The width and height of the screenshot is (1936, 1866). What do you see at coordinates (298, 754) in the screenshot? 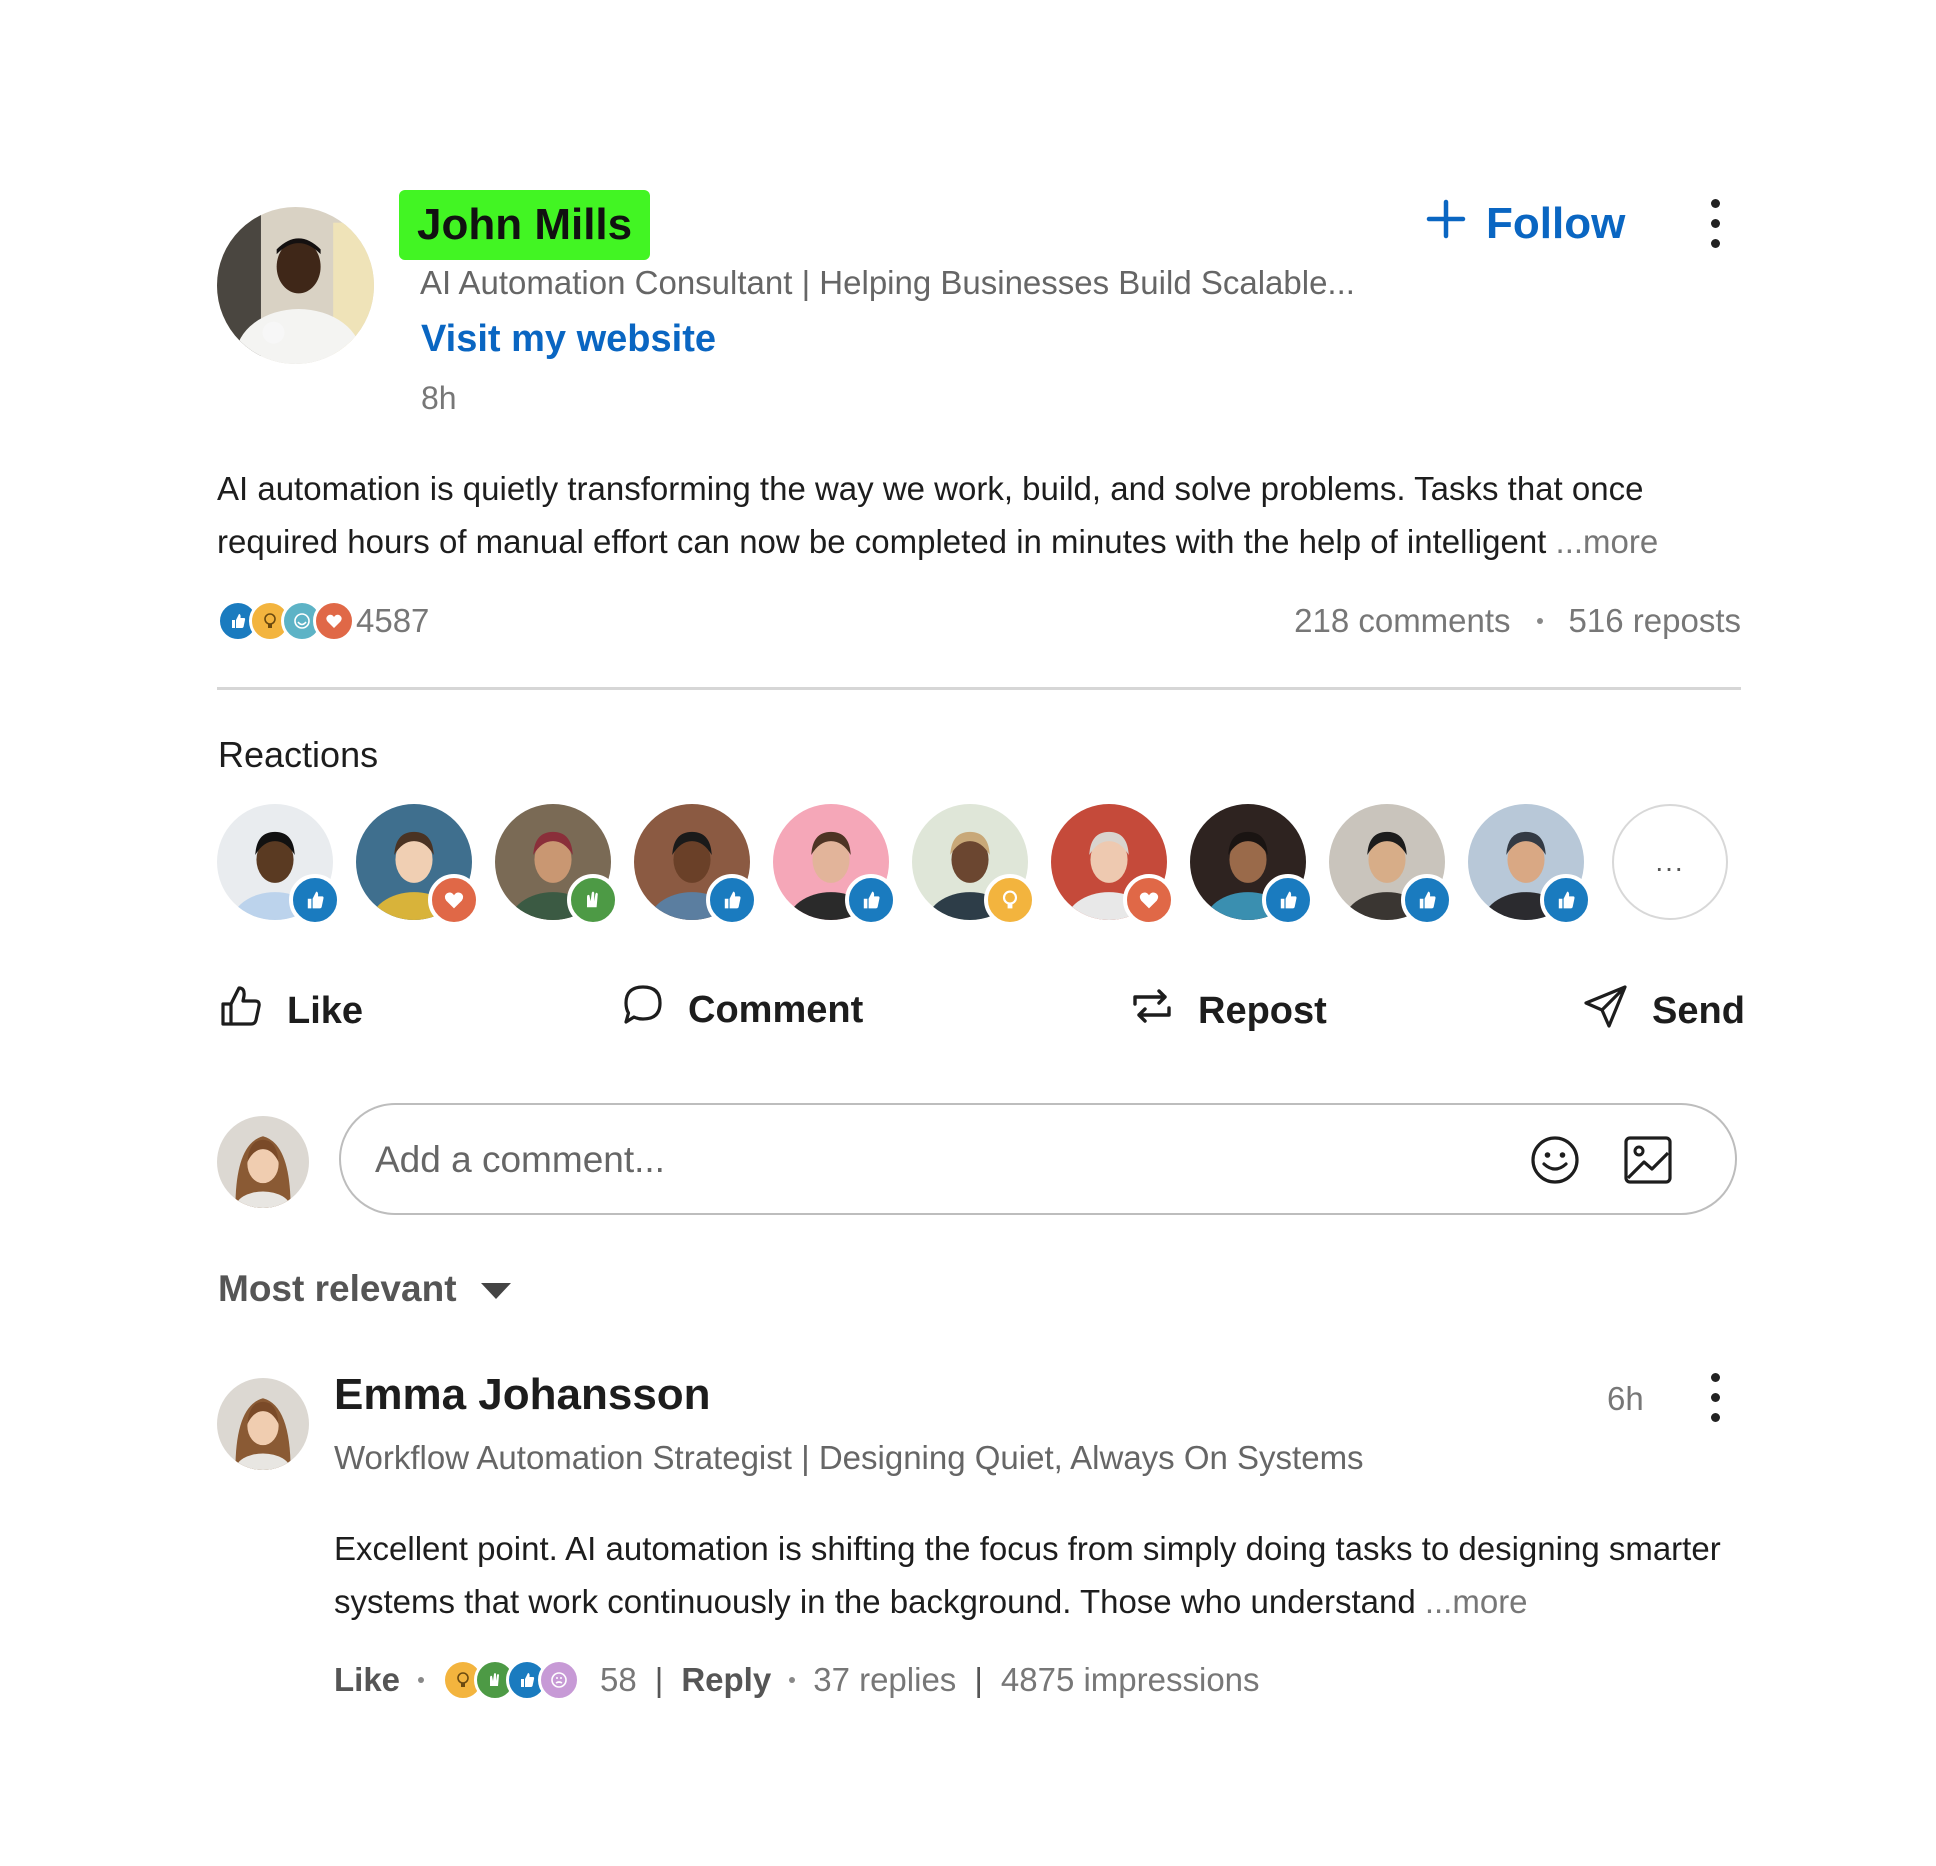
I see `reactions-title: Reactions` at bounding box center [298, 754].